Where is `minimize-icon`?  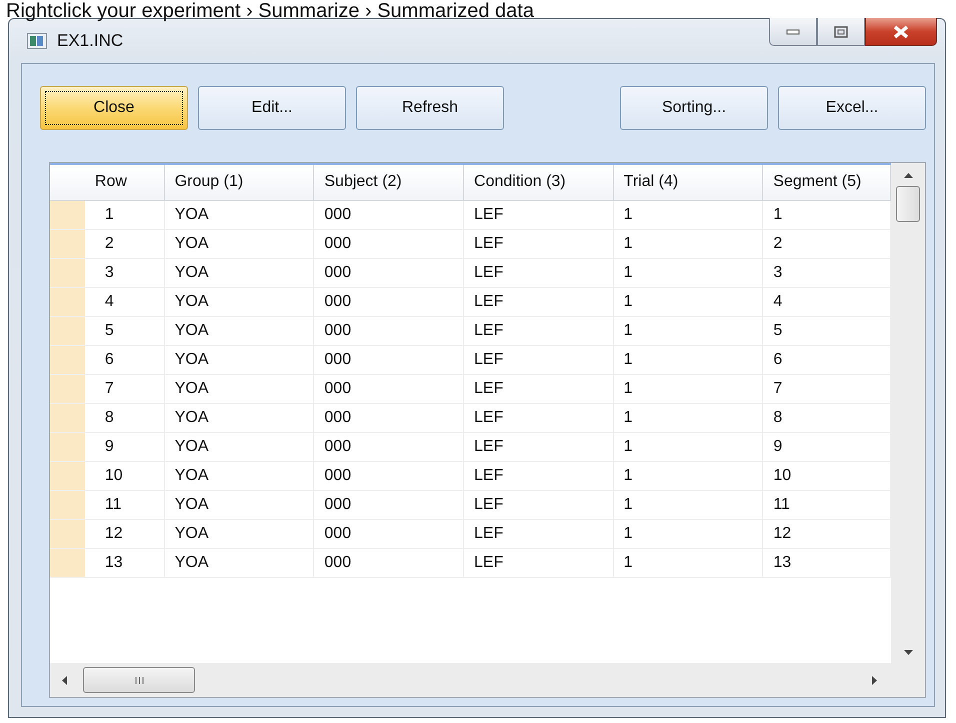
minimize-icon is located at coordinates (793, 31).